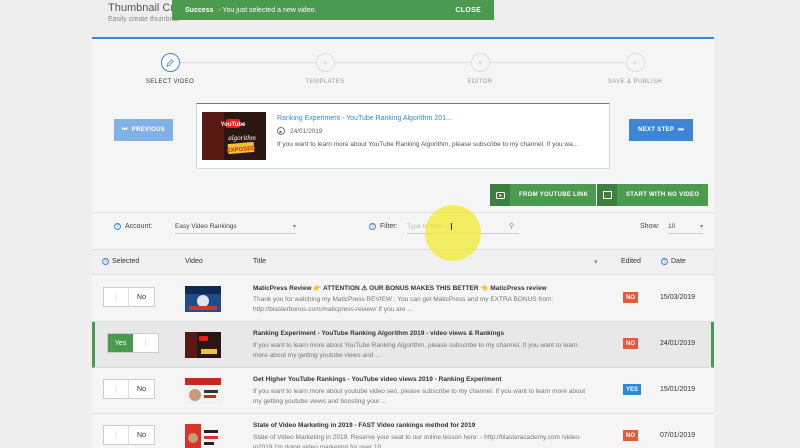 Image resolution: width=800 pixels, height=448 pixels. What do you see at coordinates (656, 130) in the screenshot?
I see `next-step-label: NEXT STEP` at bounding box center [656, 130].